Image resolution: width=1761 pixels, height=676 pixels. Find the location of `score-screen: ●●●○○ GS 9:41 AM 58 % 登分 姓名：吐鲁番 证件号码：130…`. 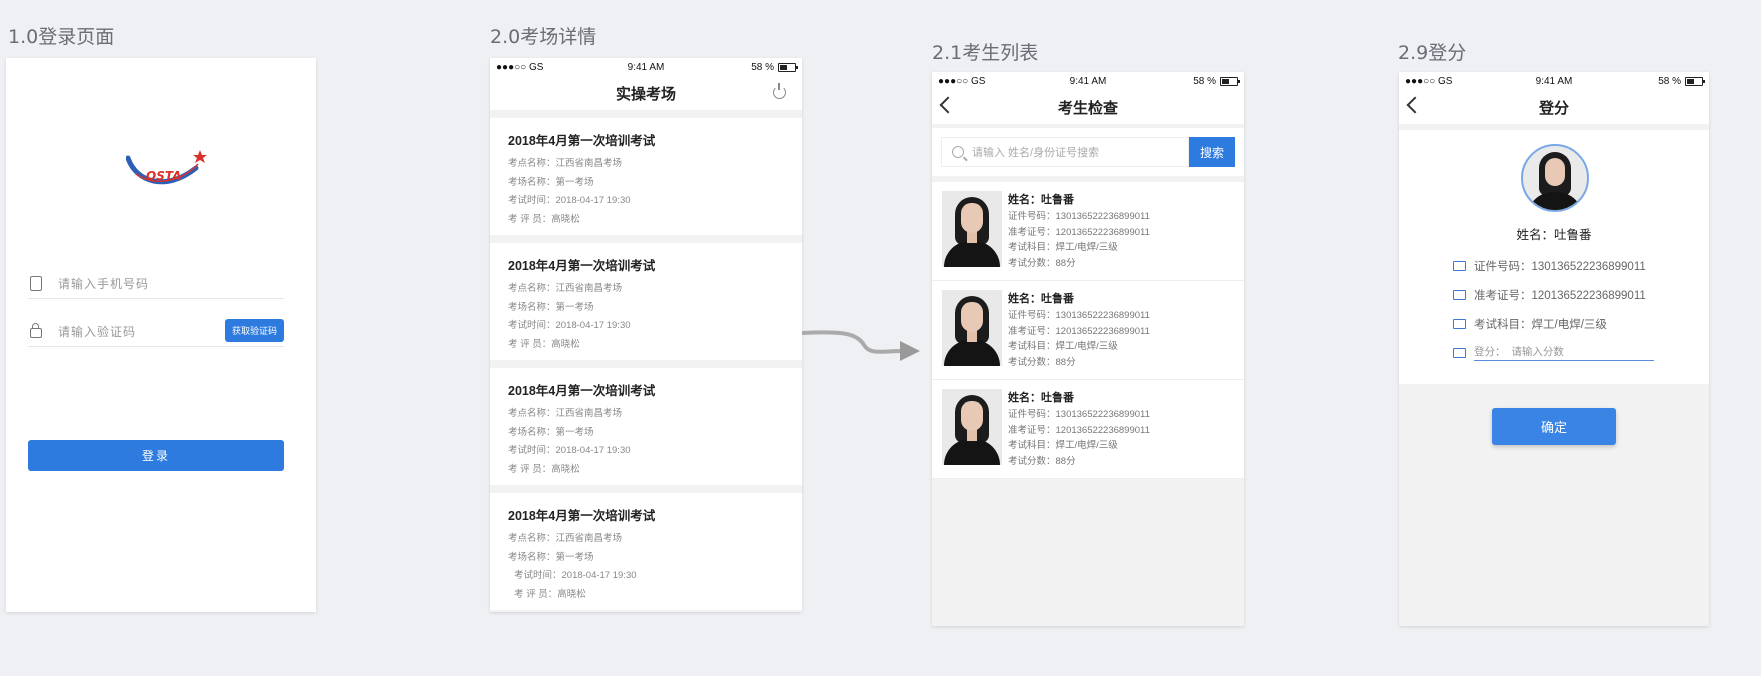

score-screen: ●●●○○ GS 9:41 AM 58 % 登分 姓名：吐鲁番 证件号码：130… is located at coordinates (1554, 349).